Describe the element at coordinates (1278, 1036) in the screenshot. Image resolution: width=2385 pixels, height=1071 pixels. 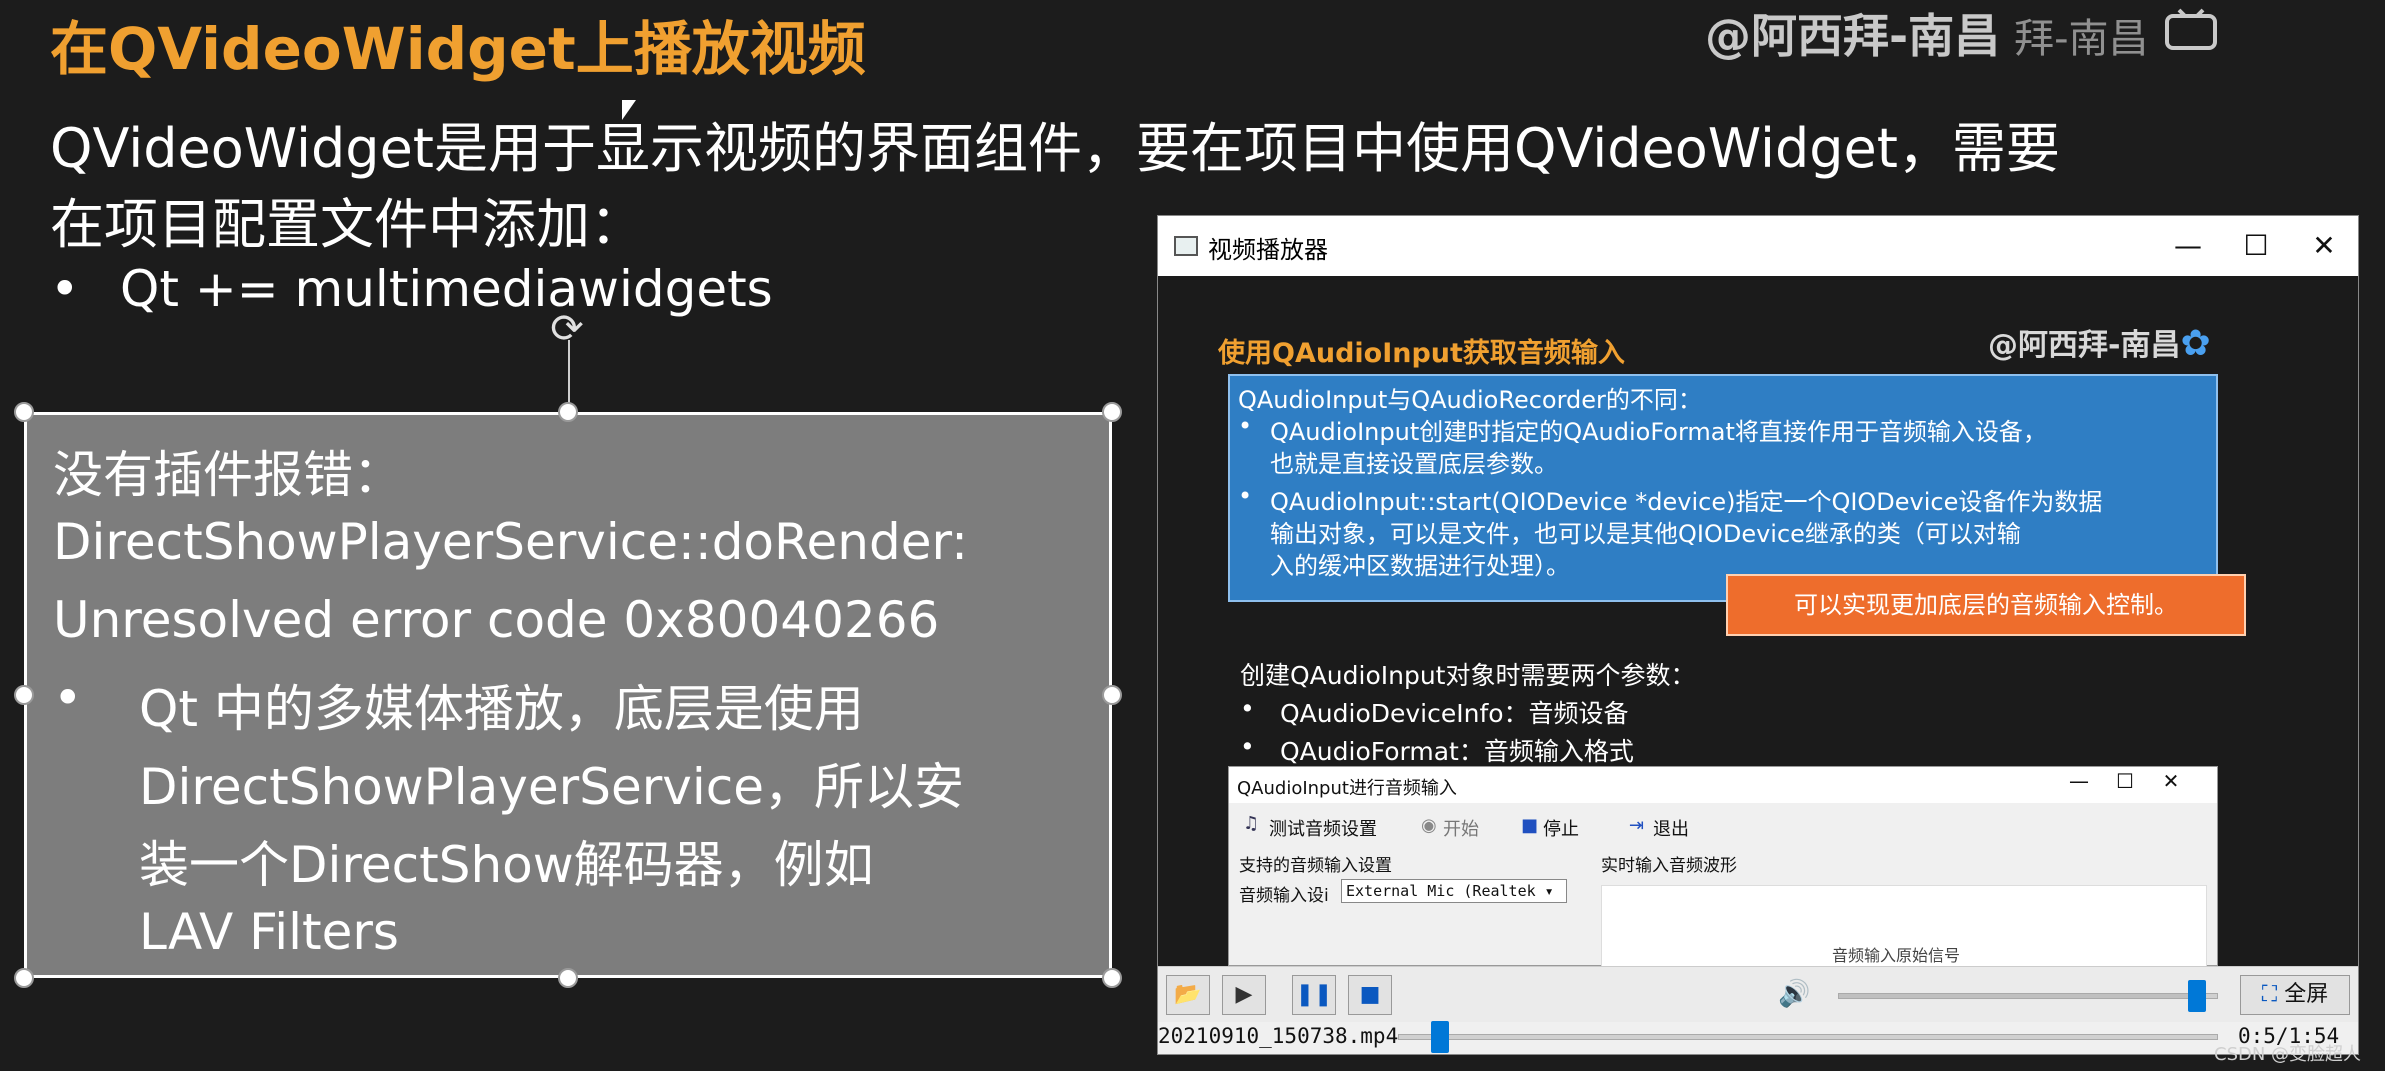
I see `file-name: 20210910_150738.mp4` at that location.